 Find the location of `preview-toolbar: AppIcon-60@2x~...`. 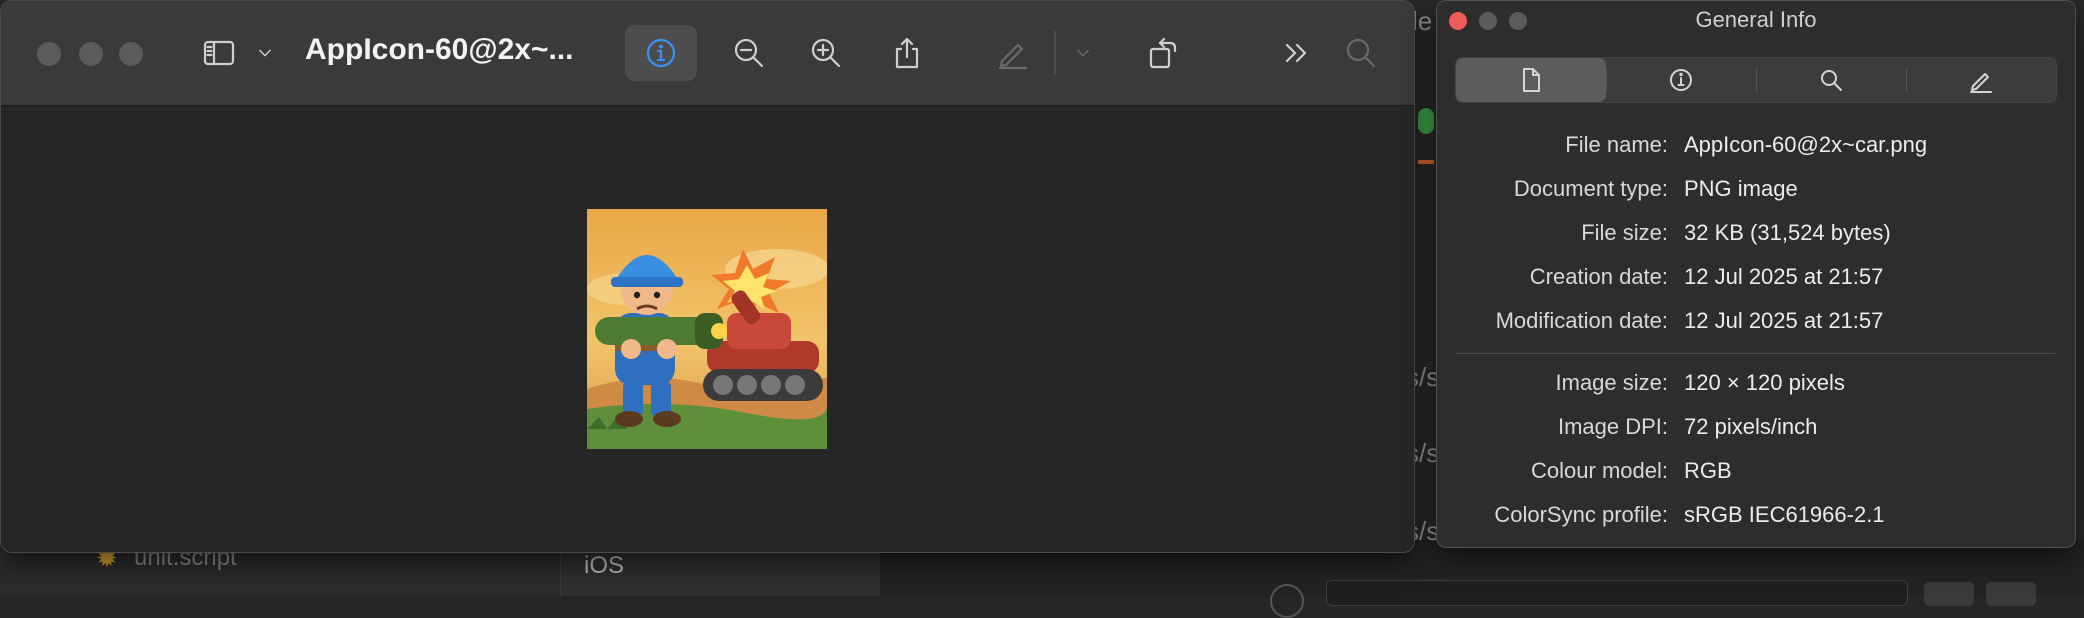

preview-toolbar: AppIcon-60@2x~... is located at coordinates (707, 53).